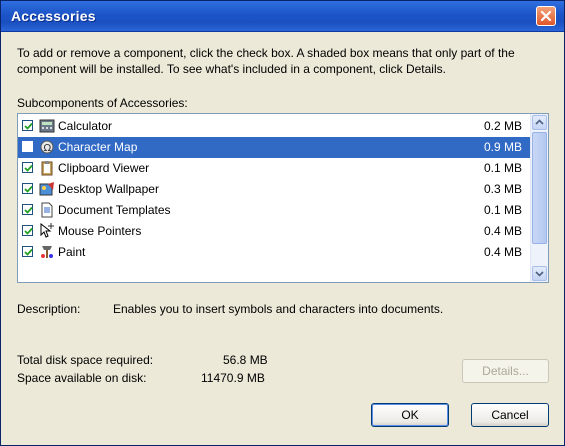  Describe the element at coordinates (47, 168) in the screenshot. I see `clipboard-icon` at that location.